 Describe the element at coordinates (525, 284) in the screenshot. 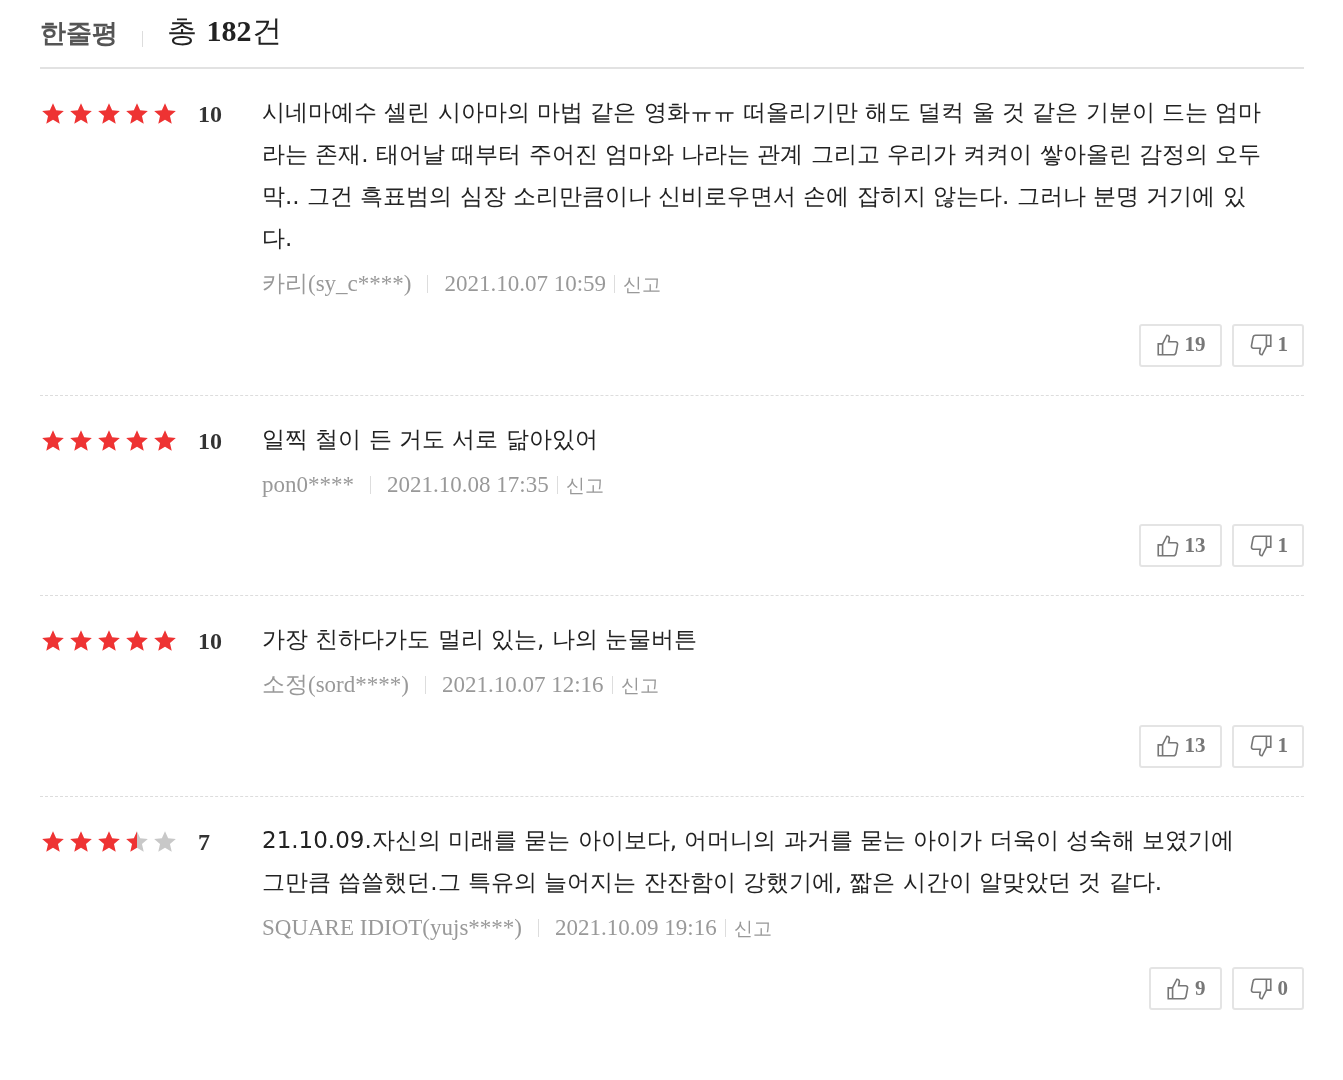

I see `review-date: 2021.10.07 10:59` at that location.